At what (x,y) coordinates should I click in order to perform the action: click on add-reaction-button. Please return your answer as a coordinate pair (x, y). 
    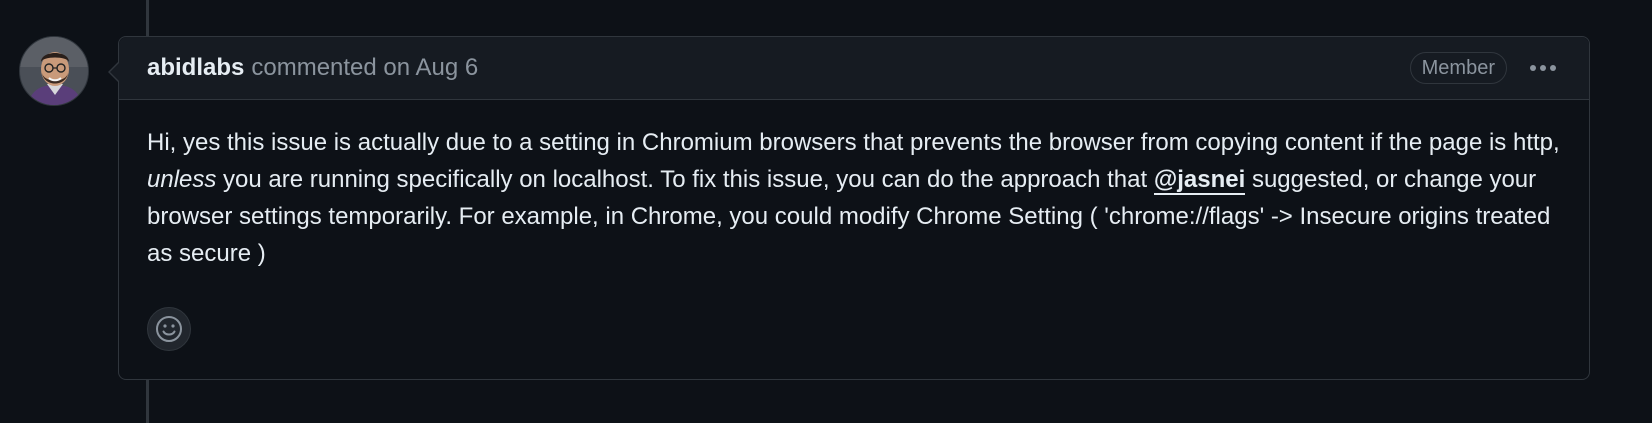
    Looking at the image, I should click on (169, 329).